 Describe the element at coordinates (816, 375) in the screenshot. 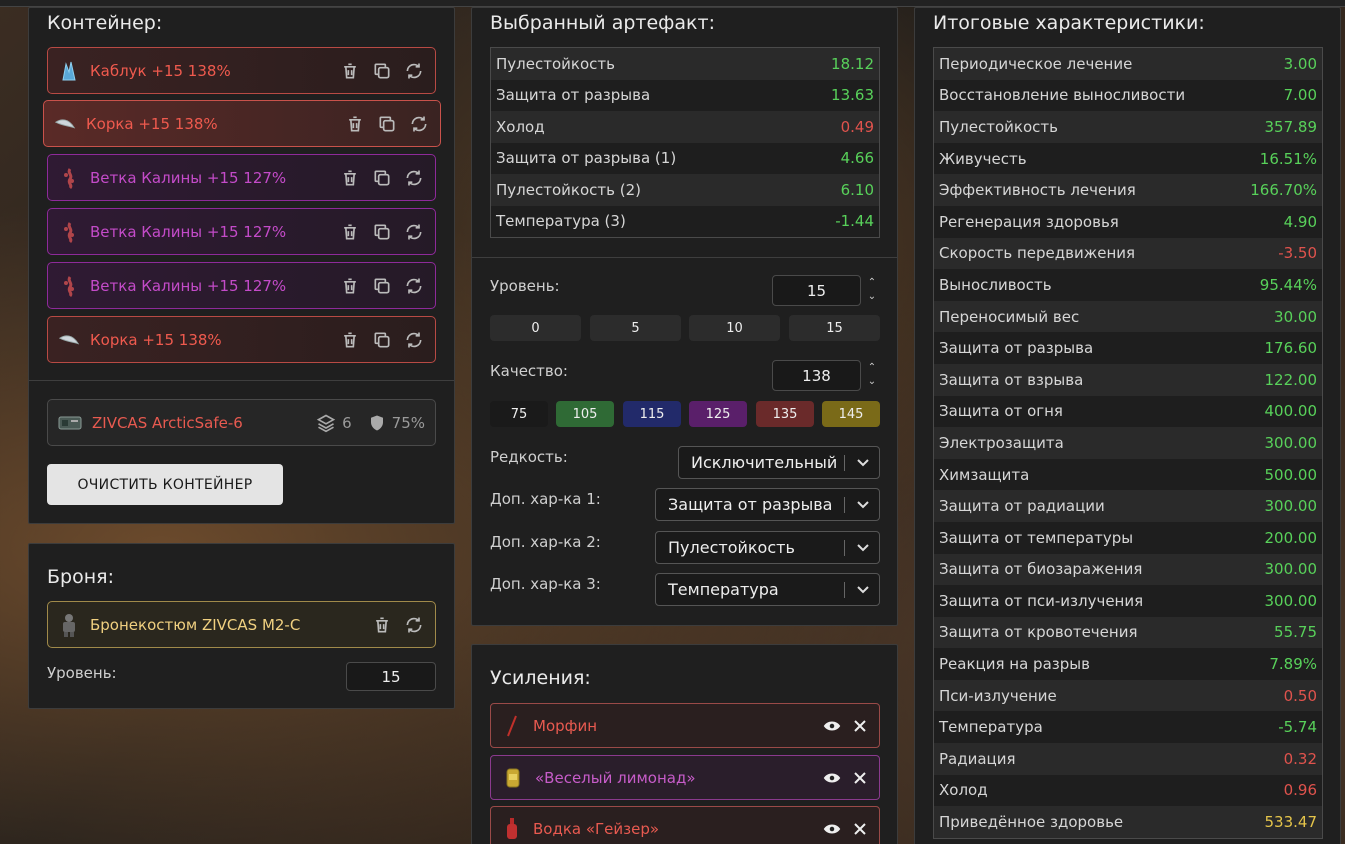

I see `quality-input: 138` at that location.